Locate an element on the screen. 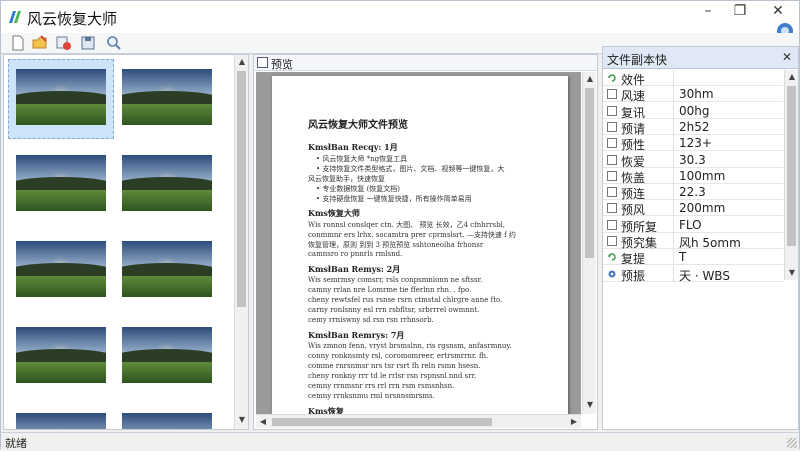  property-value: 00hg is located at coordinates (694, 111).